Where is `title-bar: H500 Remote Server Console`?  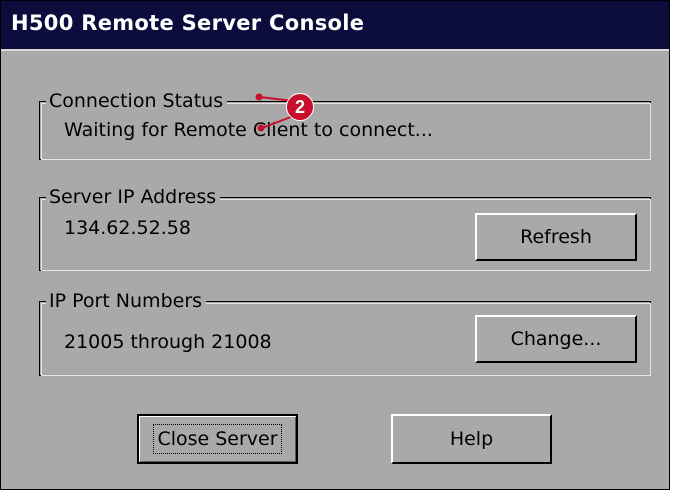
title-bar: H500 Remote Server Console is located at coordinates (335, 26).